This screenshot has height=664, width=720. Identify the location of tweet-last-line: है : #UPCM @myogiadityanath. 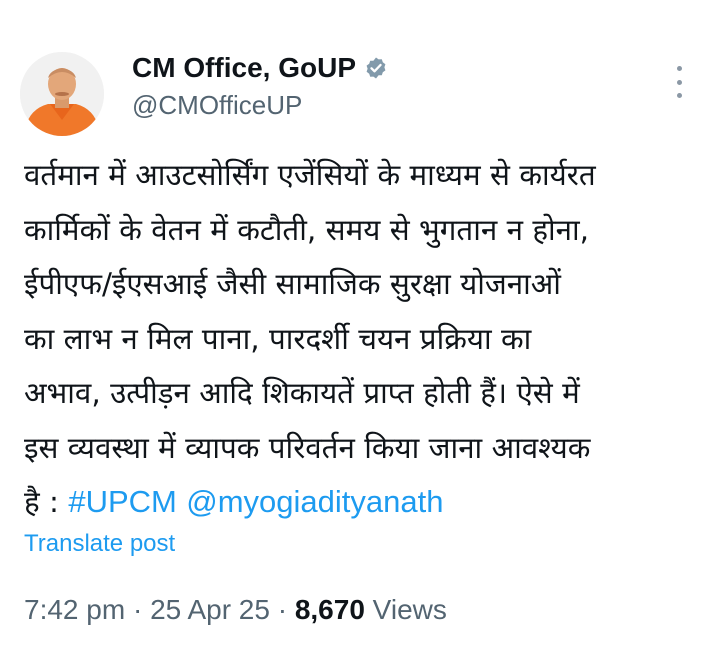
(369, 502).